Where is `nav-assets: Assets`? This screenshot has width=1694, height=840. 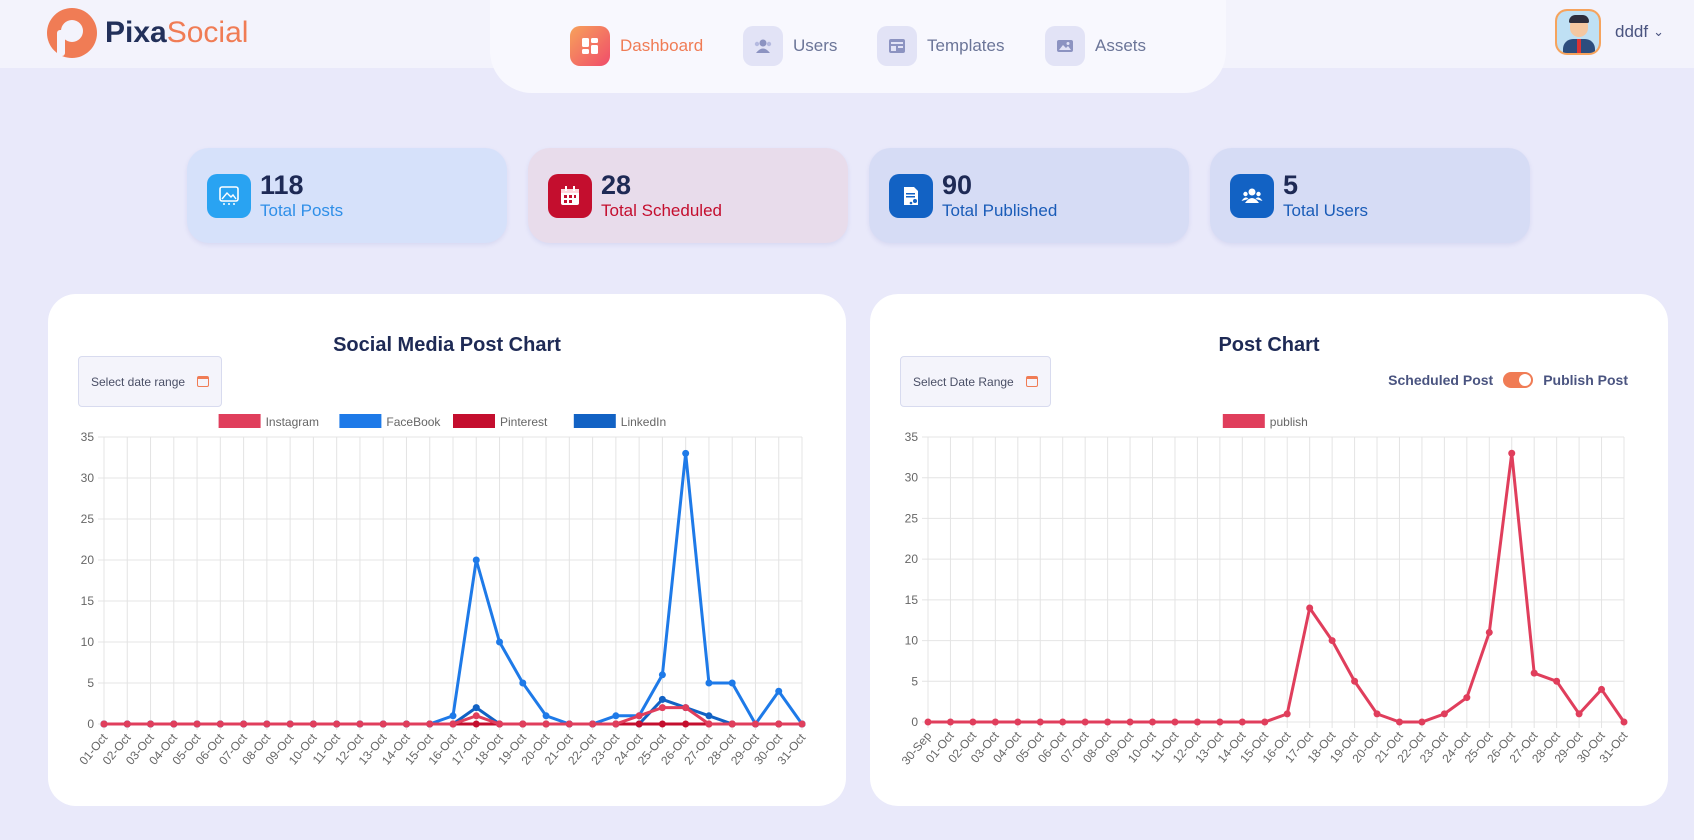 nav-assets: Assets is located at coordinates (1095, 46).